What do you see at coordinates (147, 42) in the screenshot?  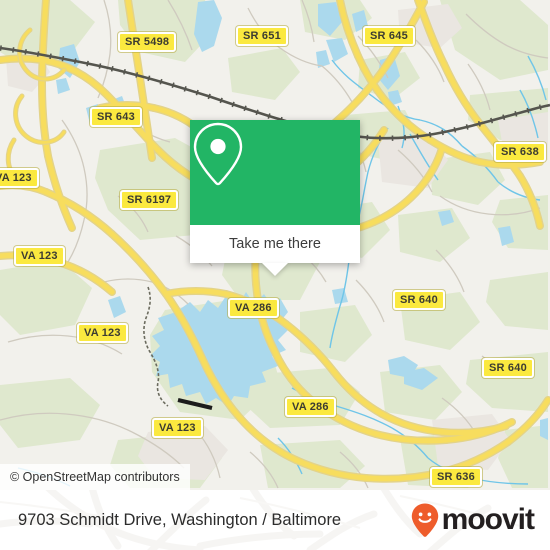 I see `road-shield: SR 5498` at bounding box center [147, 42].